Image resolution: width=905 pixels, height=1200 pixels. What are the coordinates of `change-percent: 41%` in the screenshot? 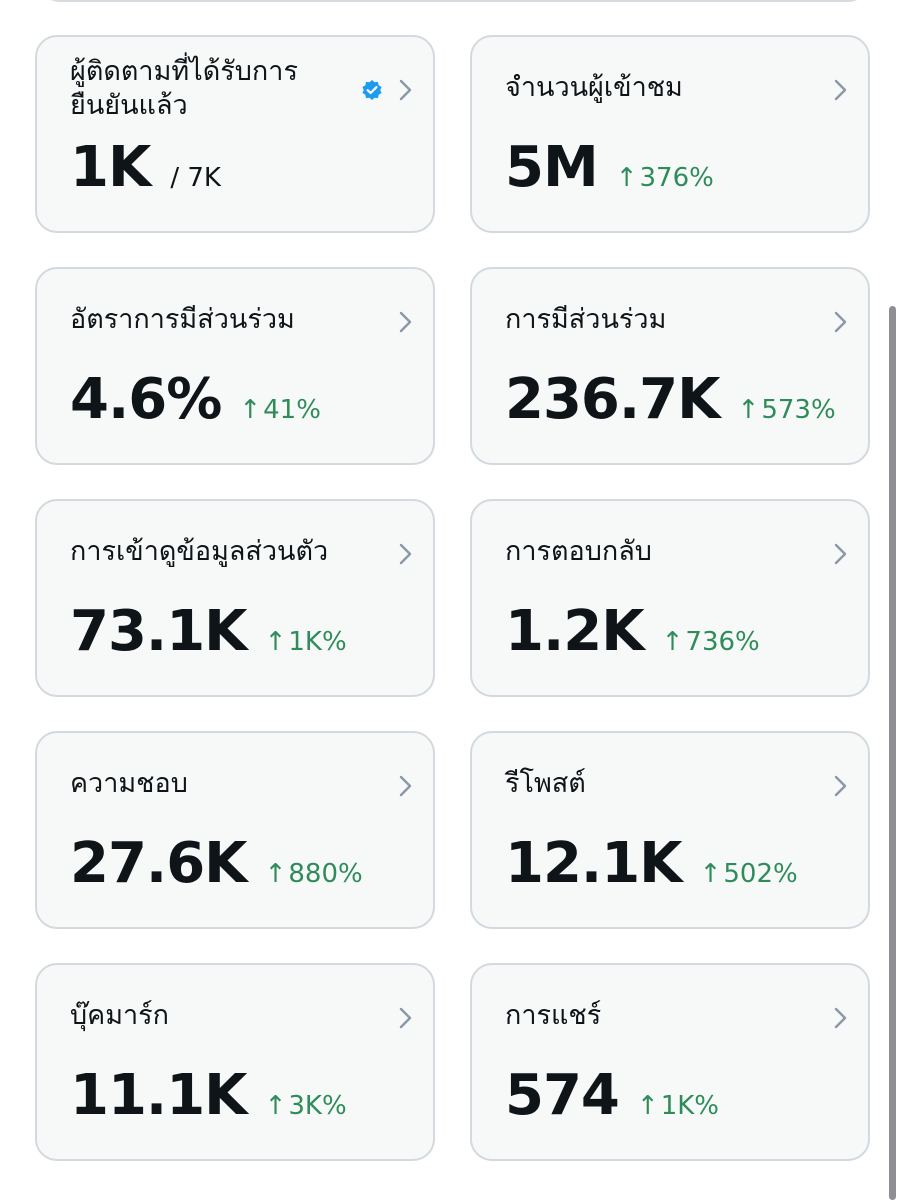 It's located at (292, 410).